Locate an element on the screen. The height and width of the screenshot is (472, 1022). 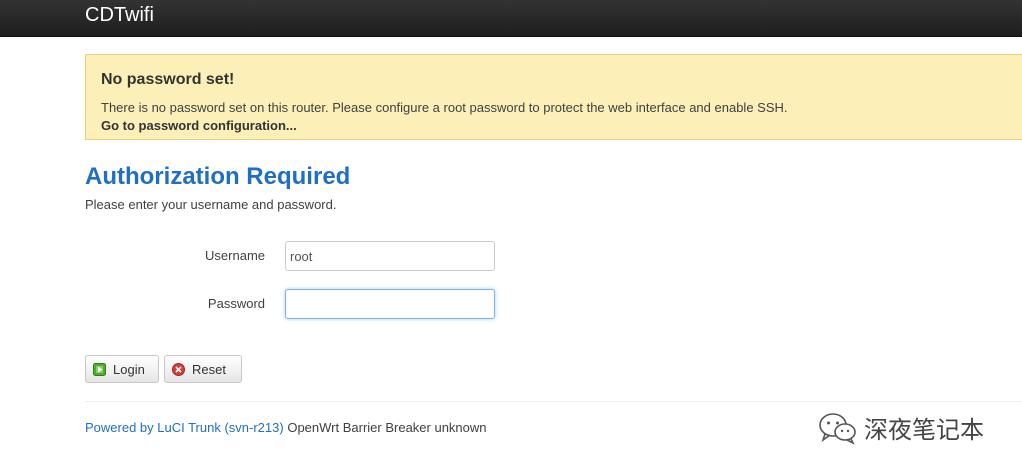
openwrt-version: OpenWrt Barrier Breaker unknown is located at coordinates (387, 427).